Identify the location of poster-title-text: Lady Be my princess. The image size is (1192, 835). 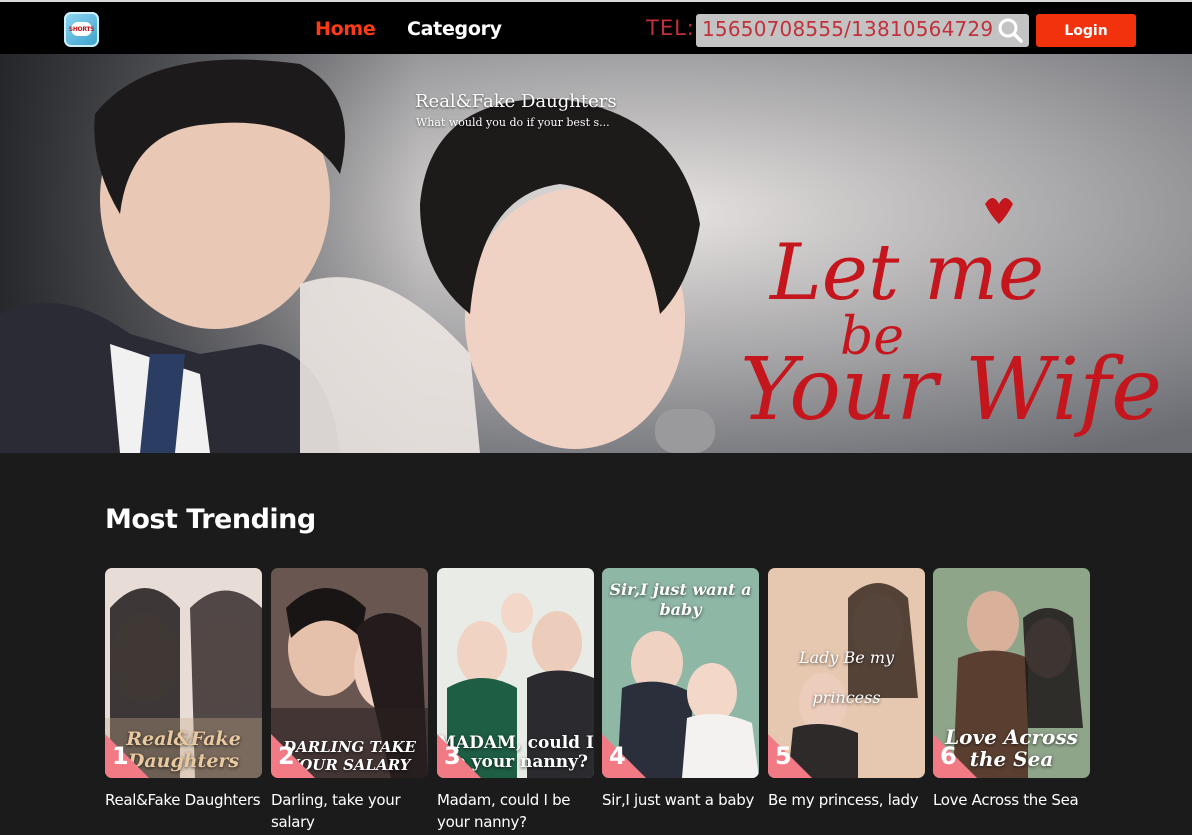
(846, 677).